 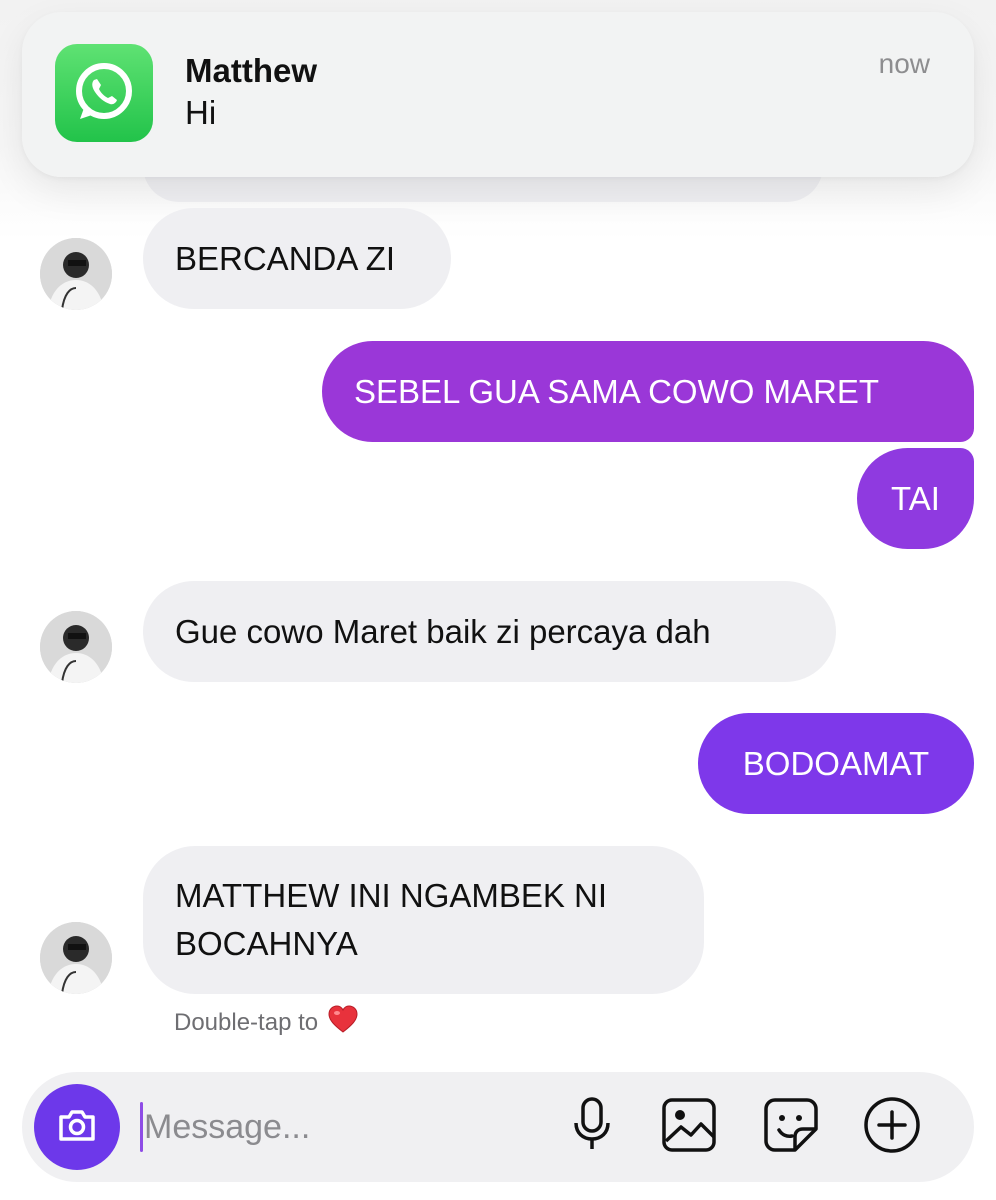 I want to click on image-icon, so click(x=689, y=1127).